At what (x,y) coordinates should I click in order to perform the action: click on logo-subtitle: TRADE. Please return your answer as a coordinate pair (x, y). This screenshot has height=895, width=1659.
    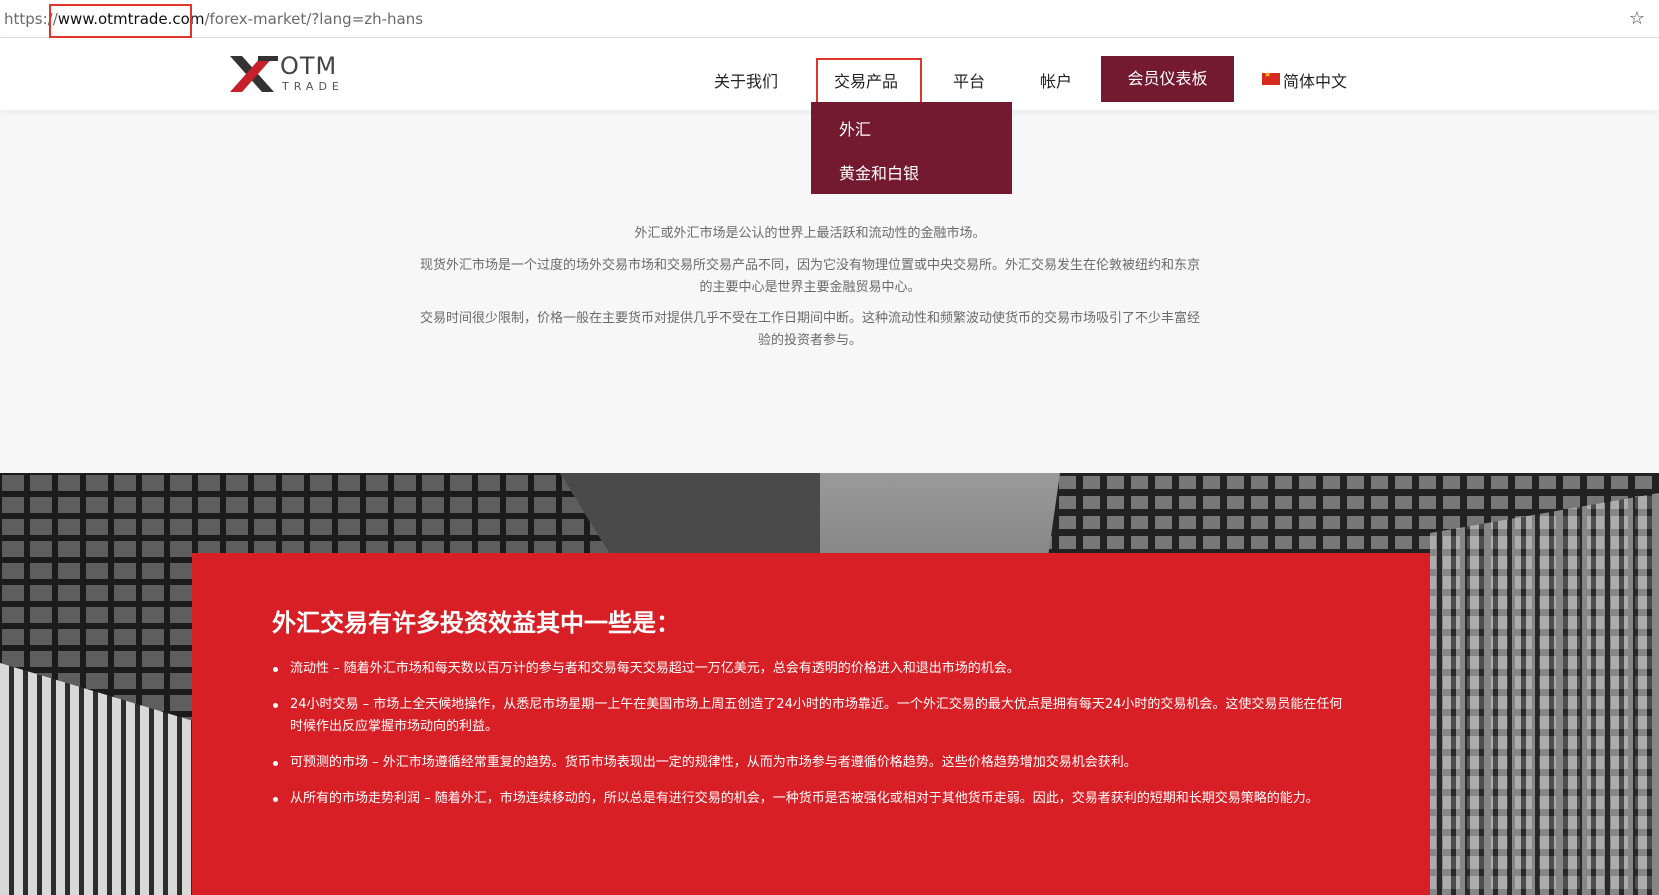
    Looking at the image, I should click on (313, 86).